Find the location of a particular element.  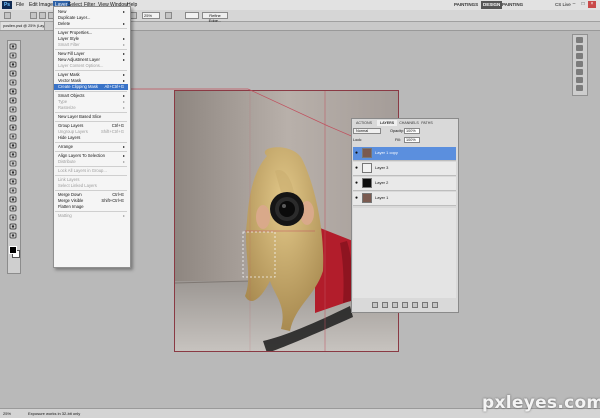

close-icon: × is located at coordinates (592, 4).